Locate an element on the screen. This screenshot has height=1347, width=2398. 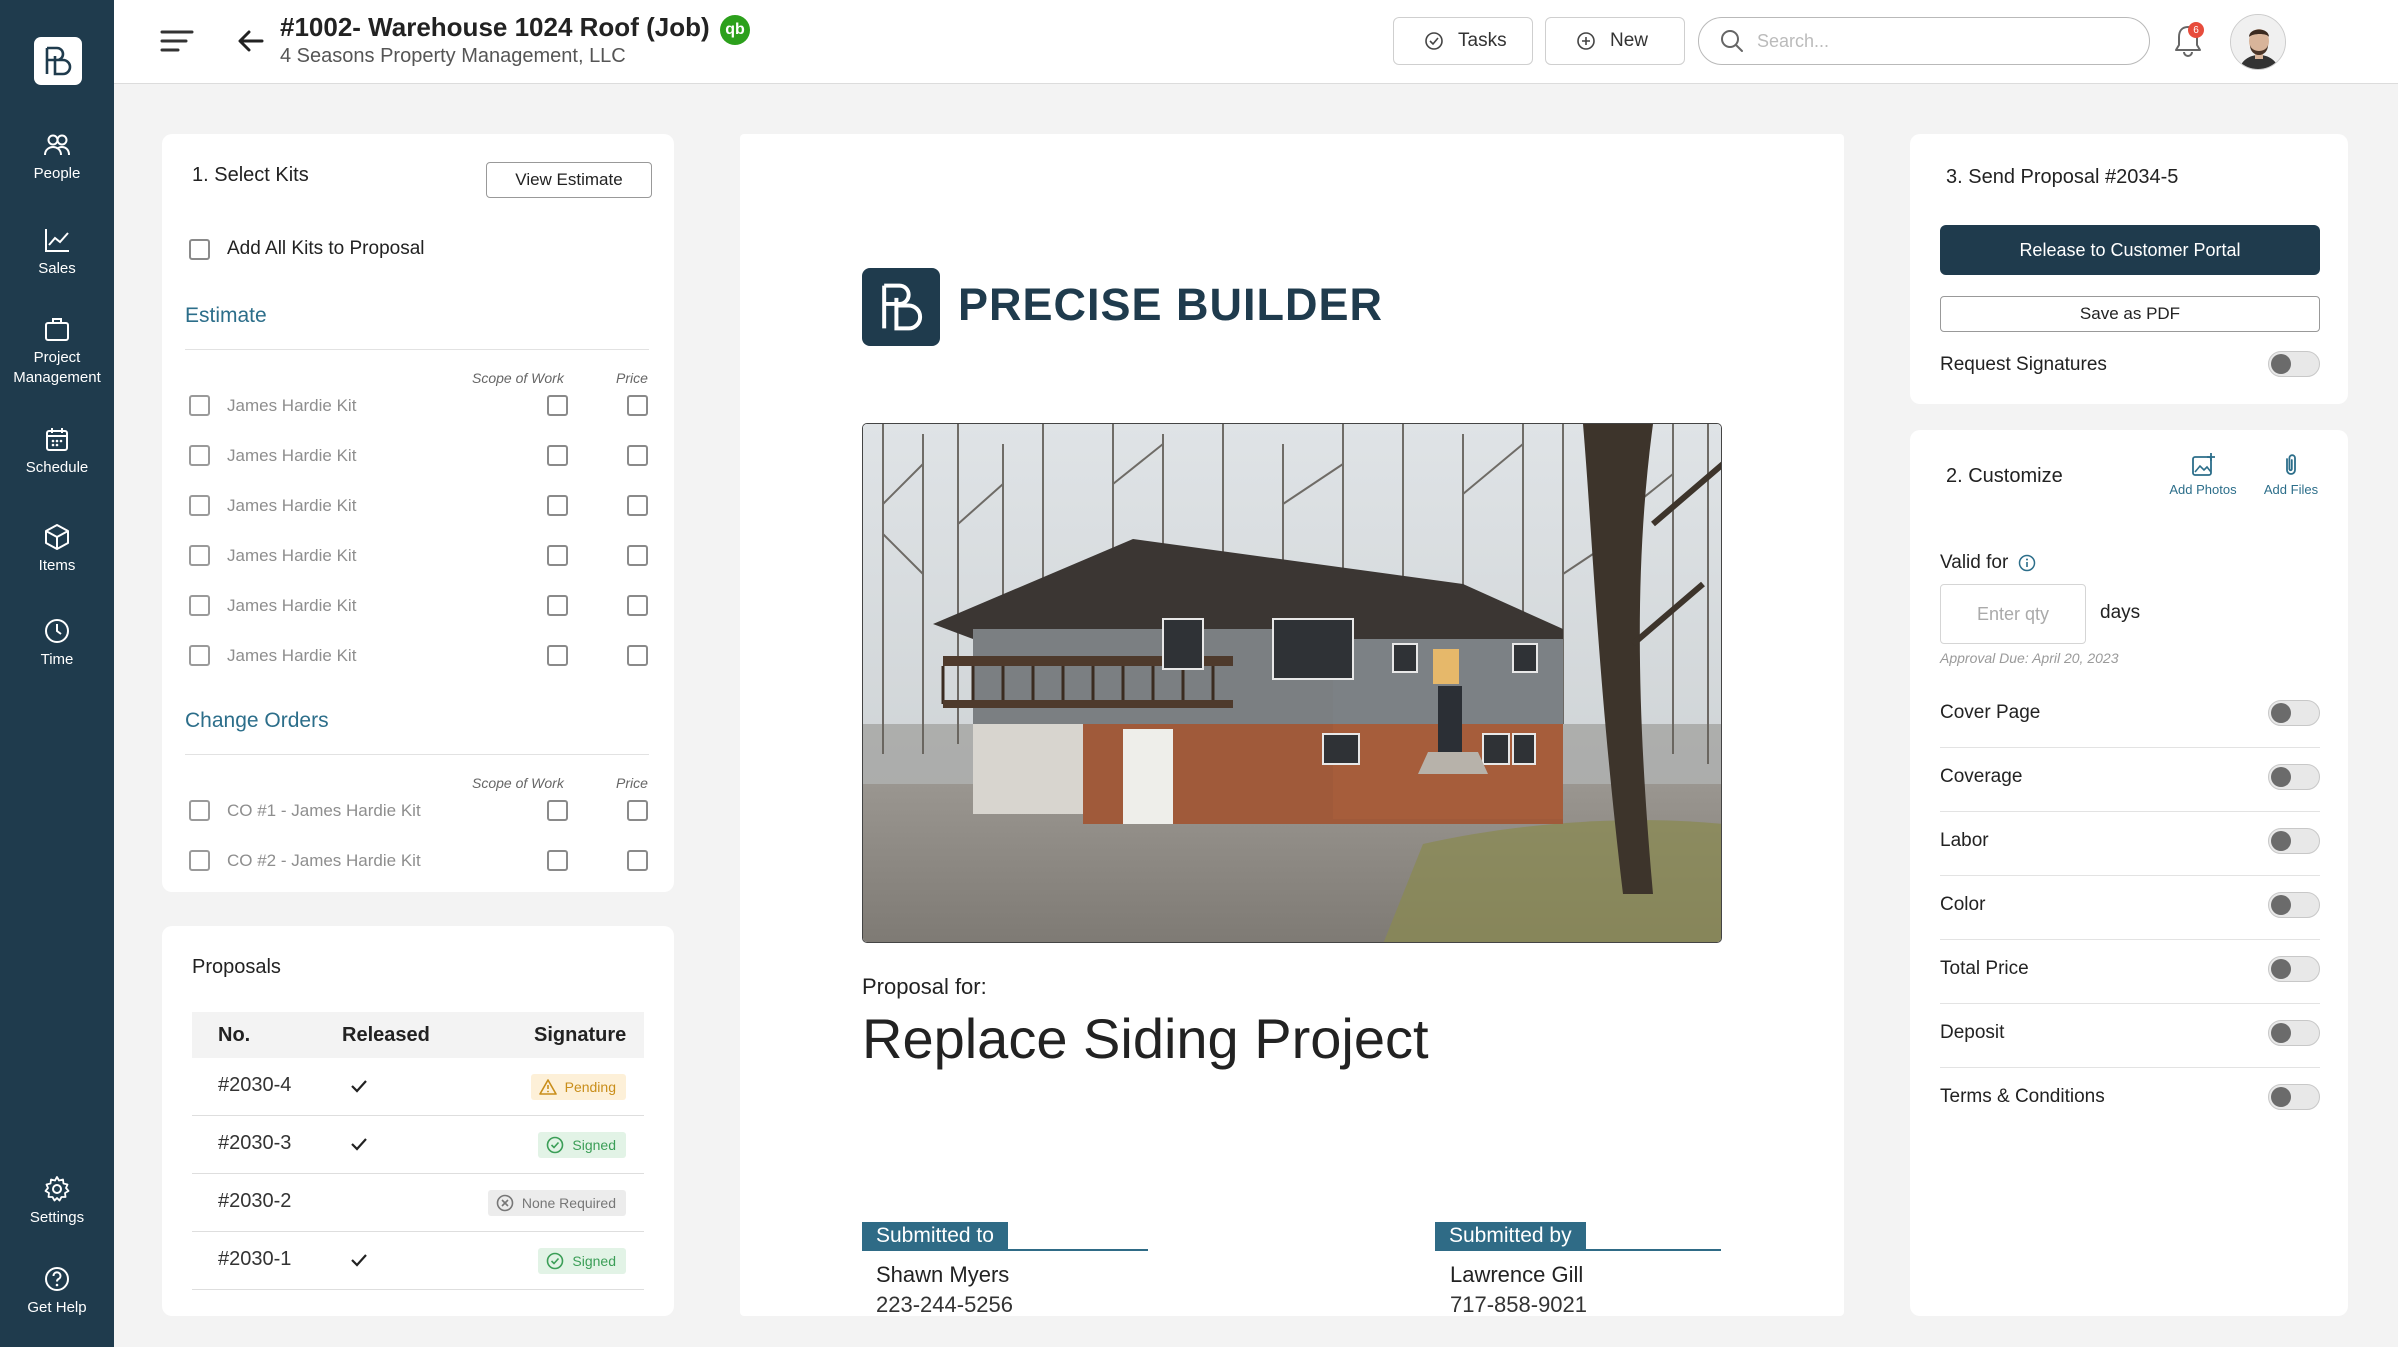
x-circle-icon is located at coordinates (505, 1203).